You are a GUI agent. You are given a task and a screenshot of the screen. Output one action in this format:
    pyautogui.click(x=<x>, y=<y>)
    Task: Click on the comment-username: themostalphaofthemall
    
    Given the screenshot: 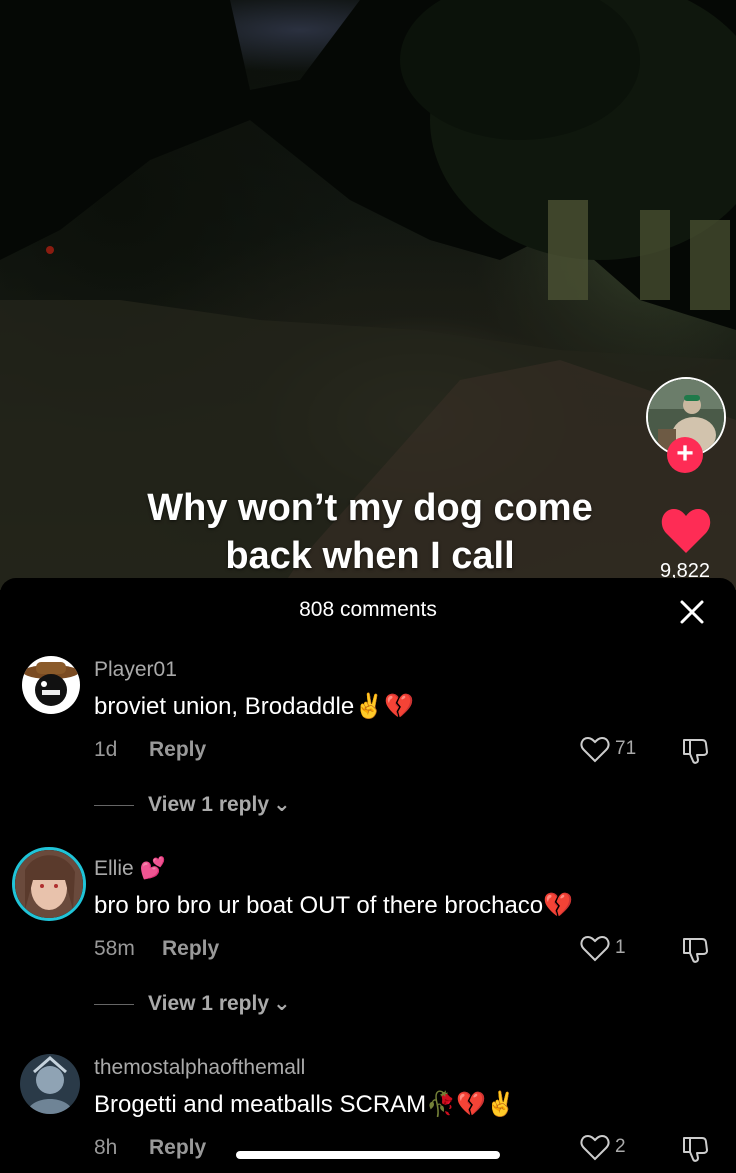 What is the action you would take?
    pyautogui.click(x=199, y=1068)
    